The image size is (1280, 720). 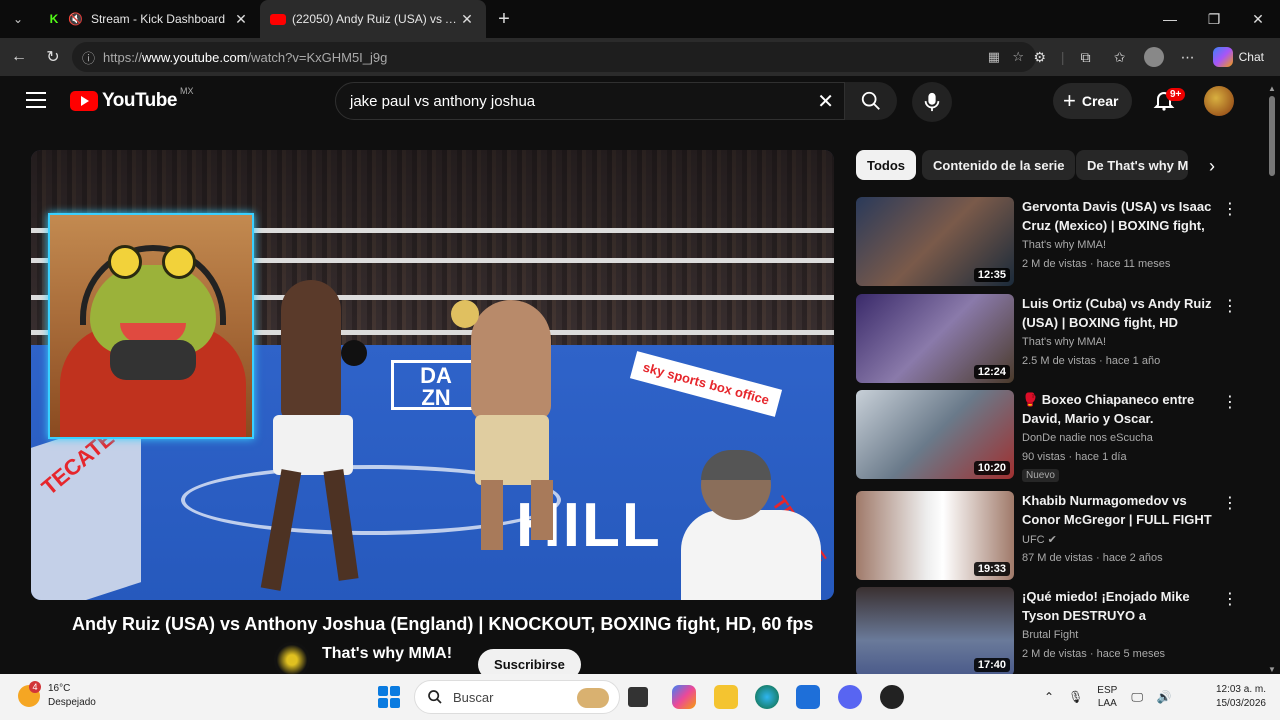 I want to click on channel-name: UFC ✔, so click(x=1039, y=539).